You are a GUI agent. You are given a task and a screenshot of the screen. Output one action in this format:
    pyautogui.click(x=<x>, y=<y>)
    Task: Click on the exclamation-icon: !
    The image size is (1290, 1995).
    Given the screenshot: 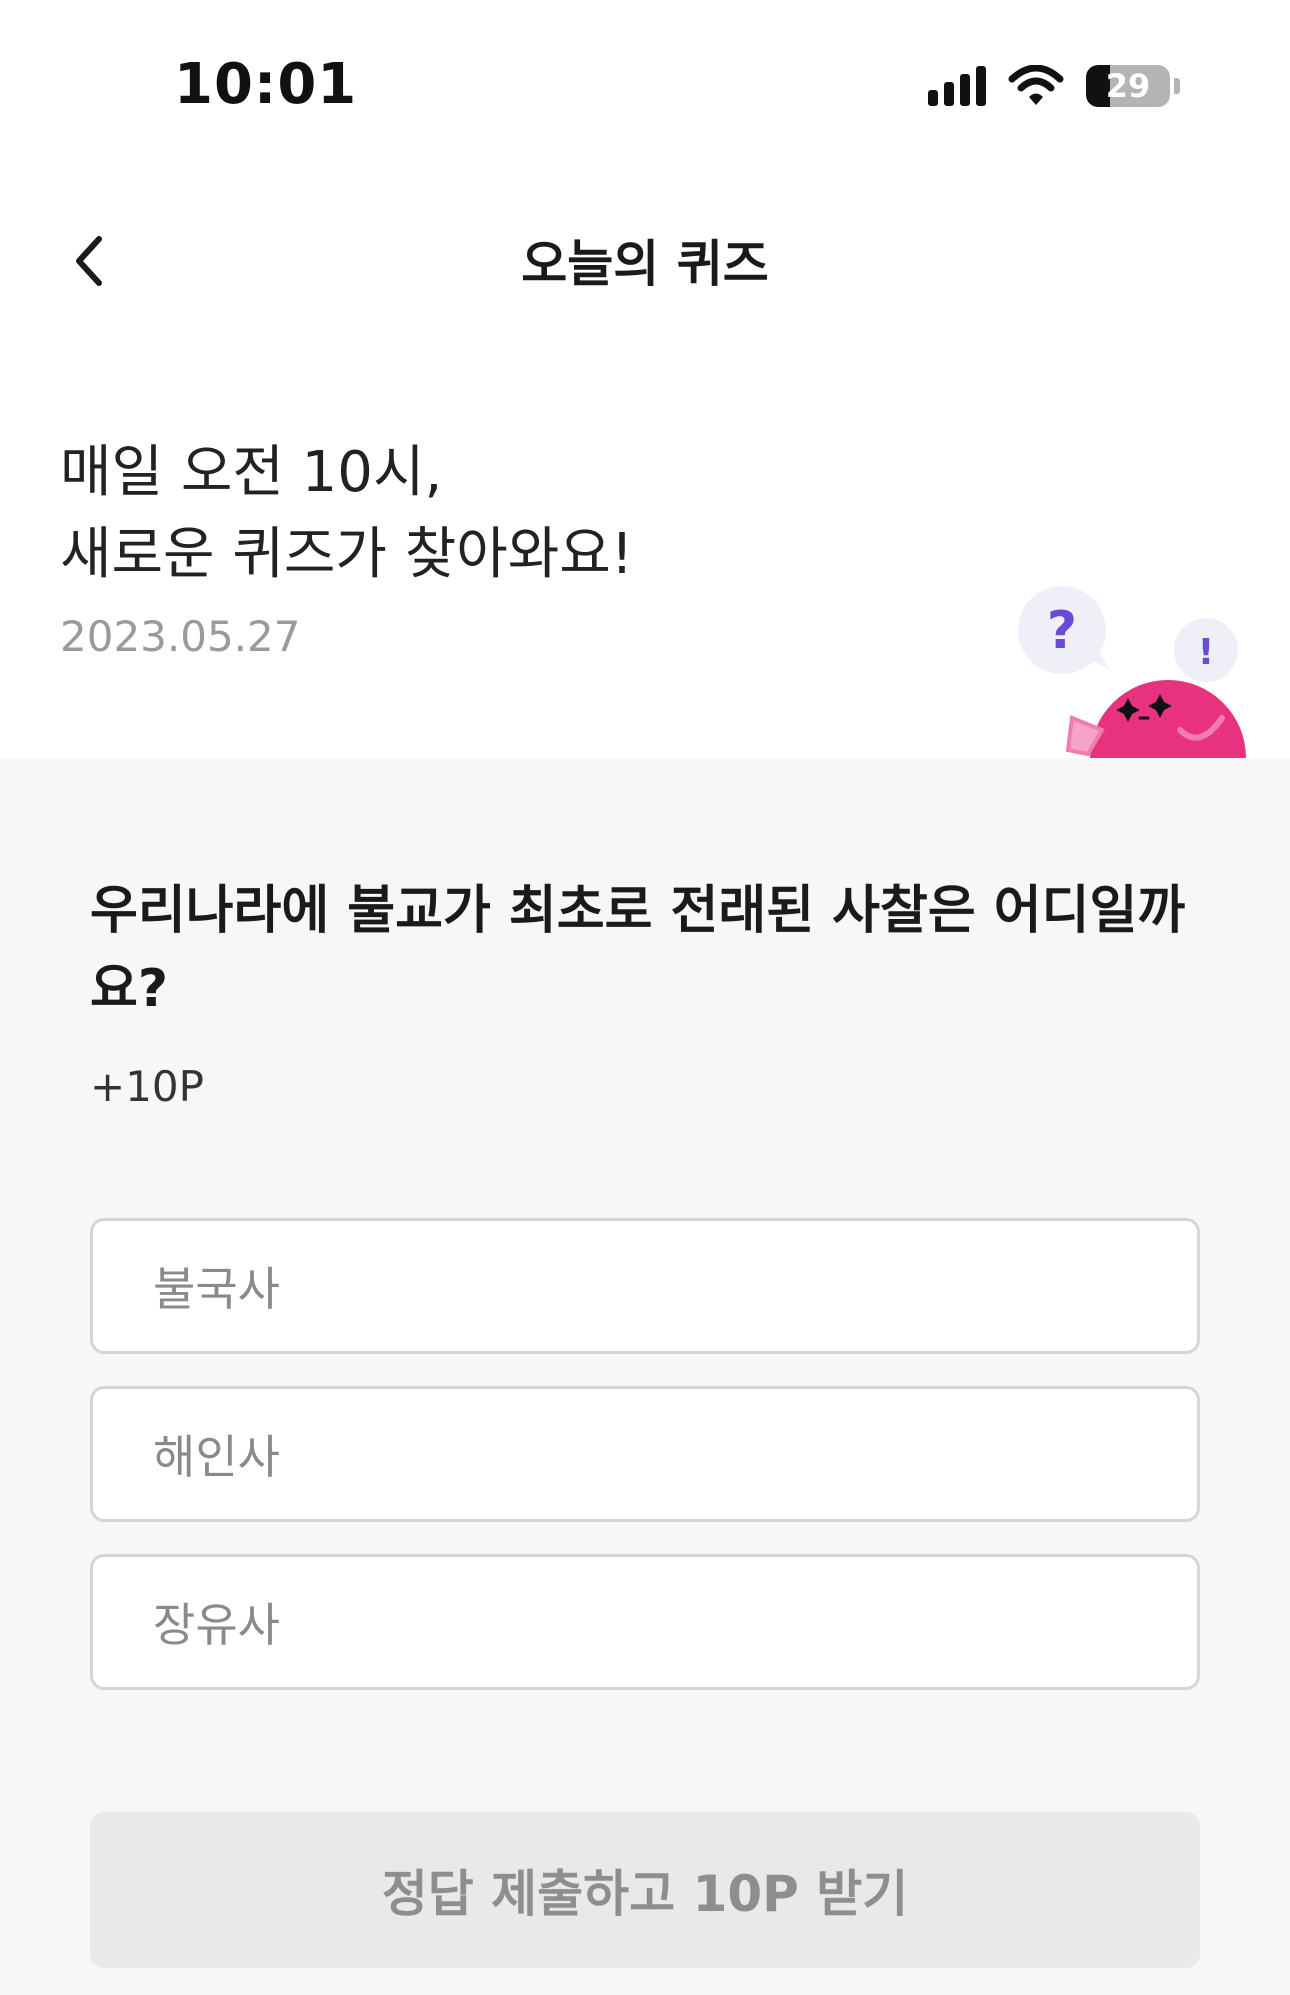 What is the action you would take?
    pyautogui.click(x=1206, y=652)
    